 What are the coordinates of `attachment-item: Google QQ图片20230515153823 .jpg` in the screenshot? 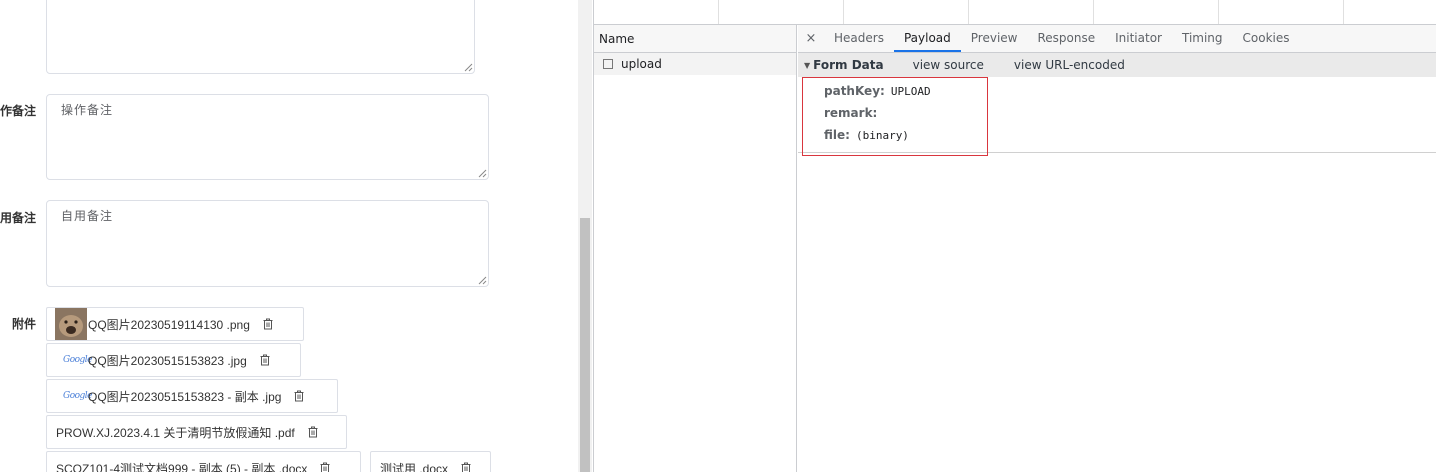 It's located at (173, 360).